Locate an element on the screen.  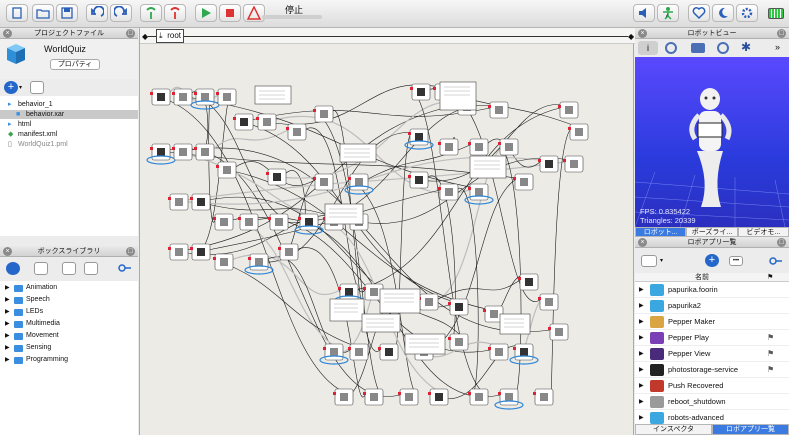
library-category: ▶ Programming is located at coordinates (69, 360).